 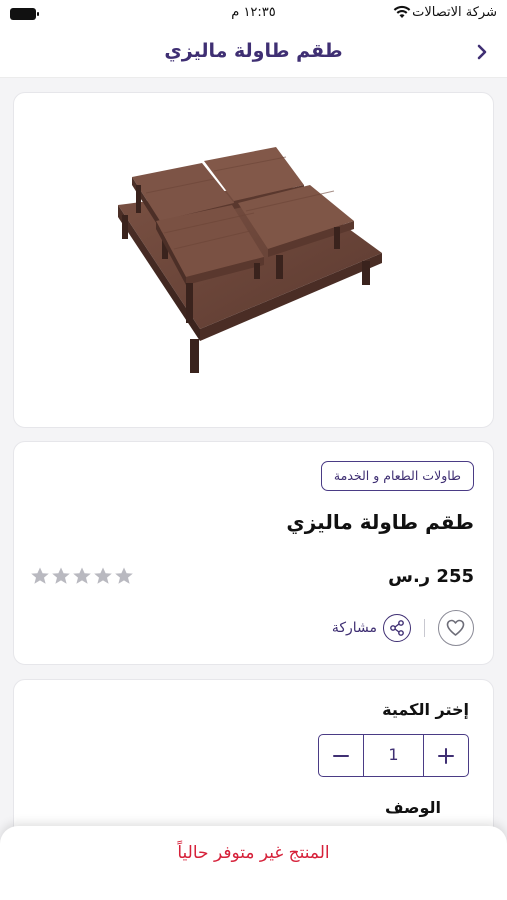 I want to click on share-button: مشاركة, so click(x=371, y=628).